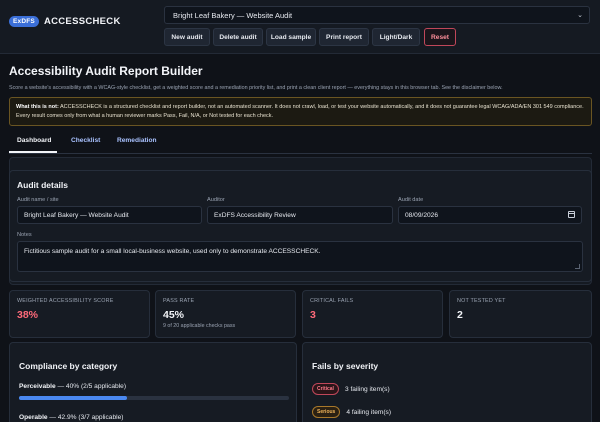  Describe the element at coordinates (233, 15) in the screenshot. I see `audit-select-value: Bright Leaf Bakery — Website Audit` at that location.